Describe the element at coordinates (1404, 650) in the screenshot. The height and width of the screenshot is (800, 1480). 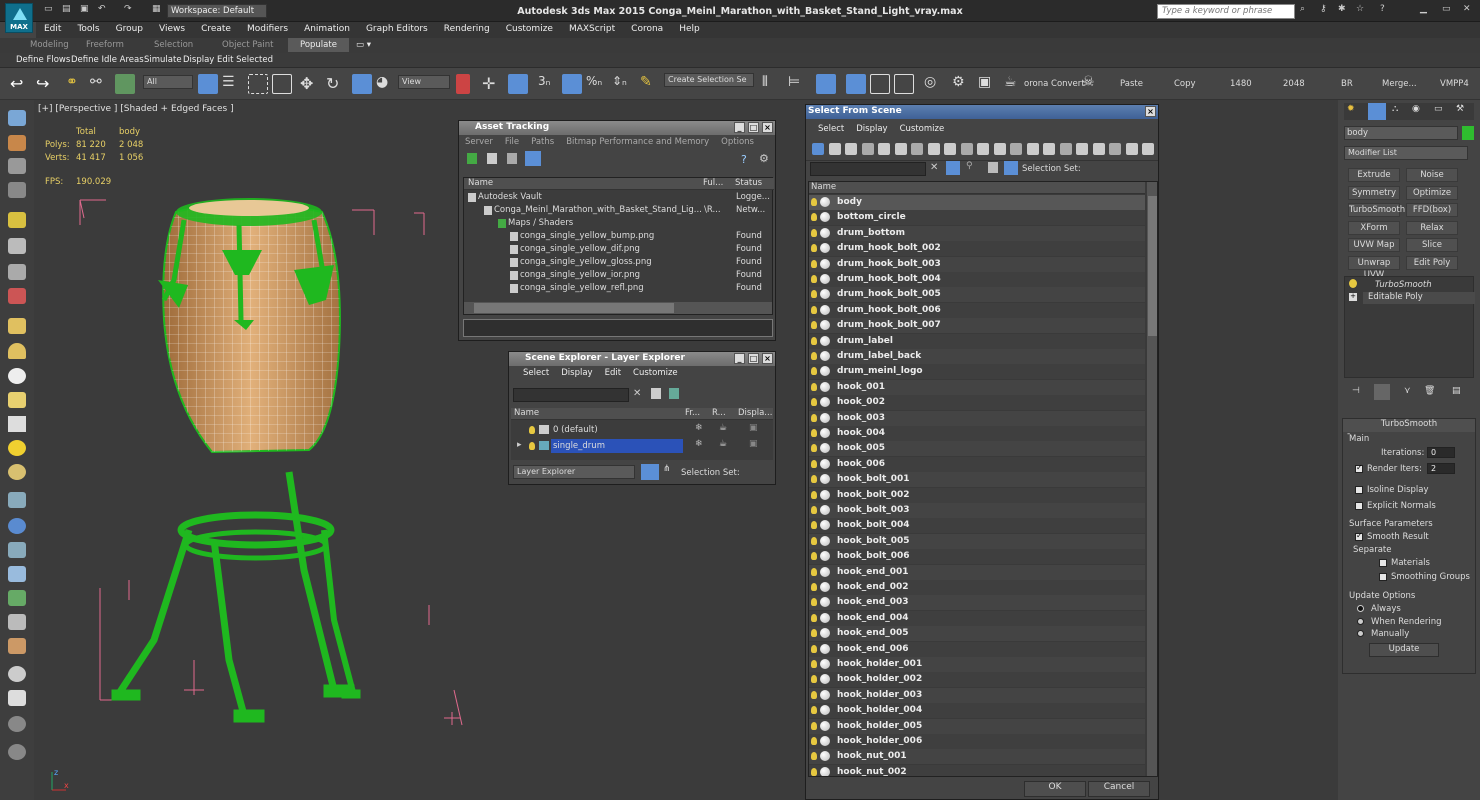
I see `update-button: Update` at that location.